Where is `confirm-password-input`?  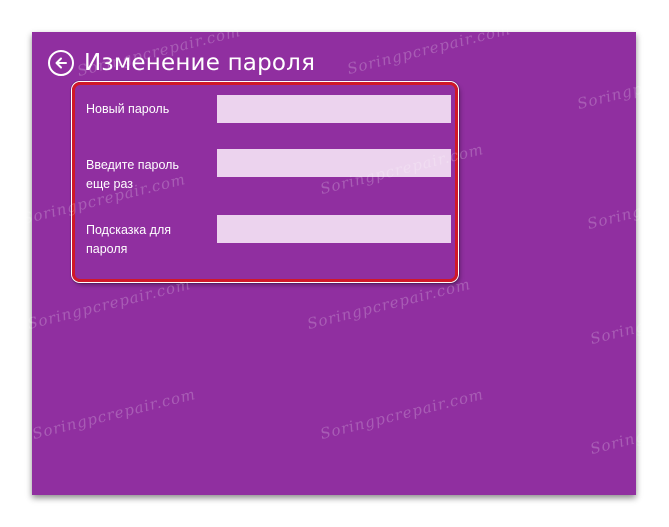
confirm-password-input is located at coordinates (334, 163).